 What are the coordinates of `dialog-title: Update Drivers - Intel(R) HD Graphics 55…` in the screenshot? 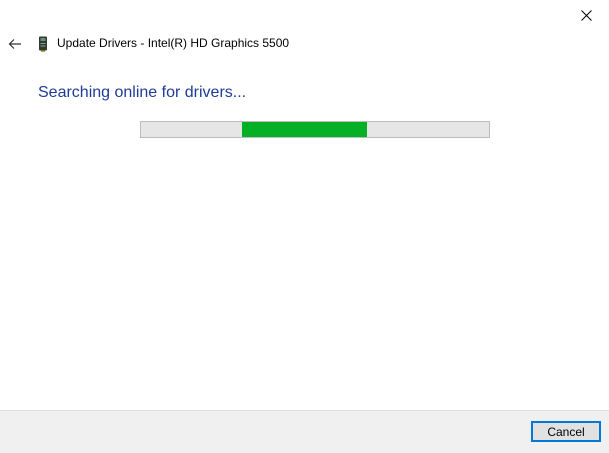 It's located at (173, 43).